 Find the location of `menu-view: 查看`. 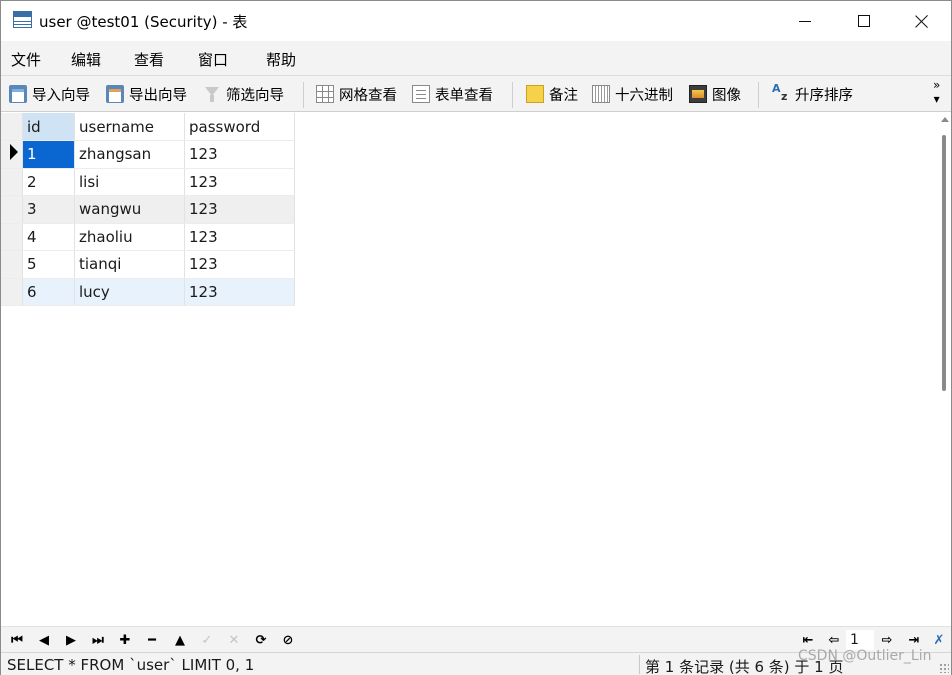

menu-view: 查看 is located at coordinates (149, 59).